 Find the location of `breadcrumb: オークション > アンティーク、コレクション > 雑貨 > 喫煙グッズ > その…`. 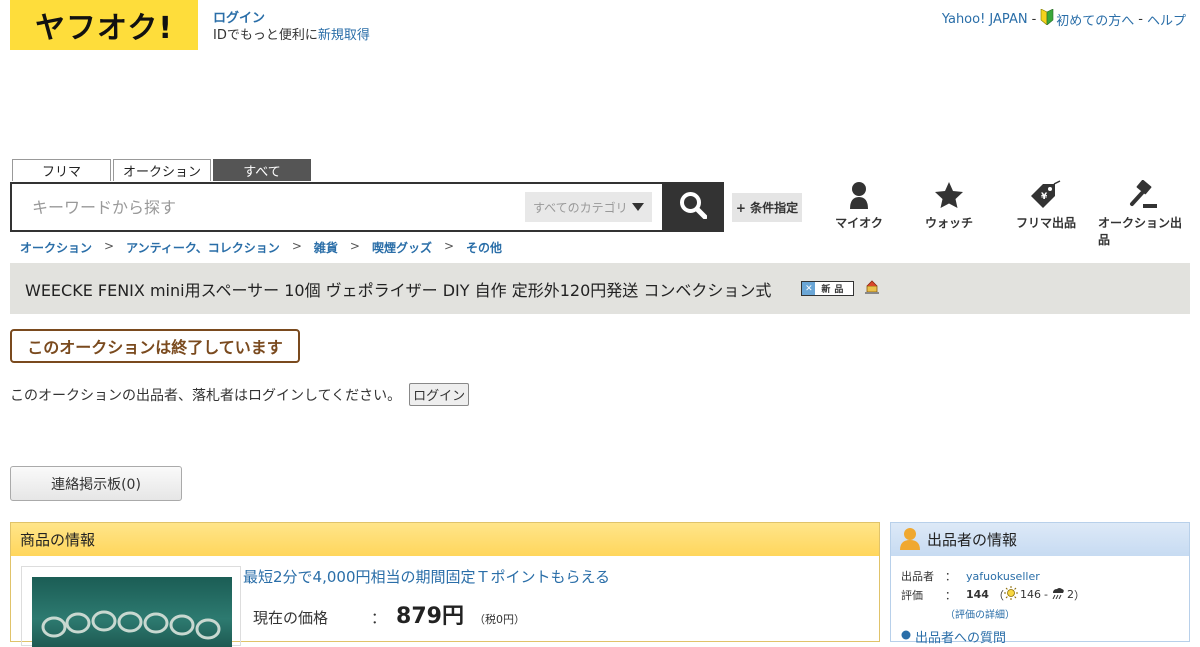

breadcrumb: オークション > アンティーク、コレクション > 雑貨 > 喫煙グッズ > その… is located at coordinates (261, 247).